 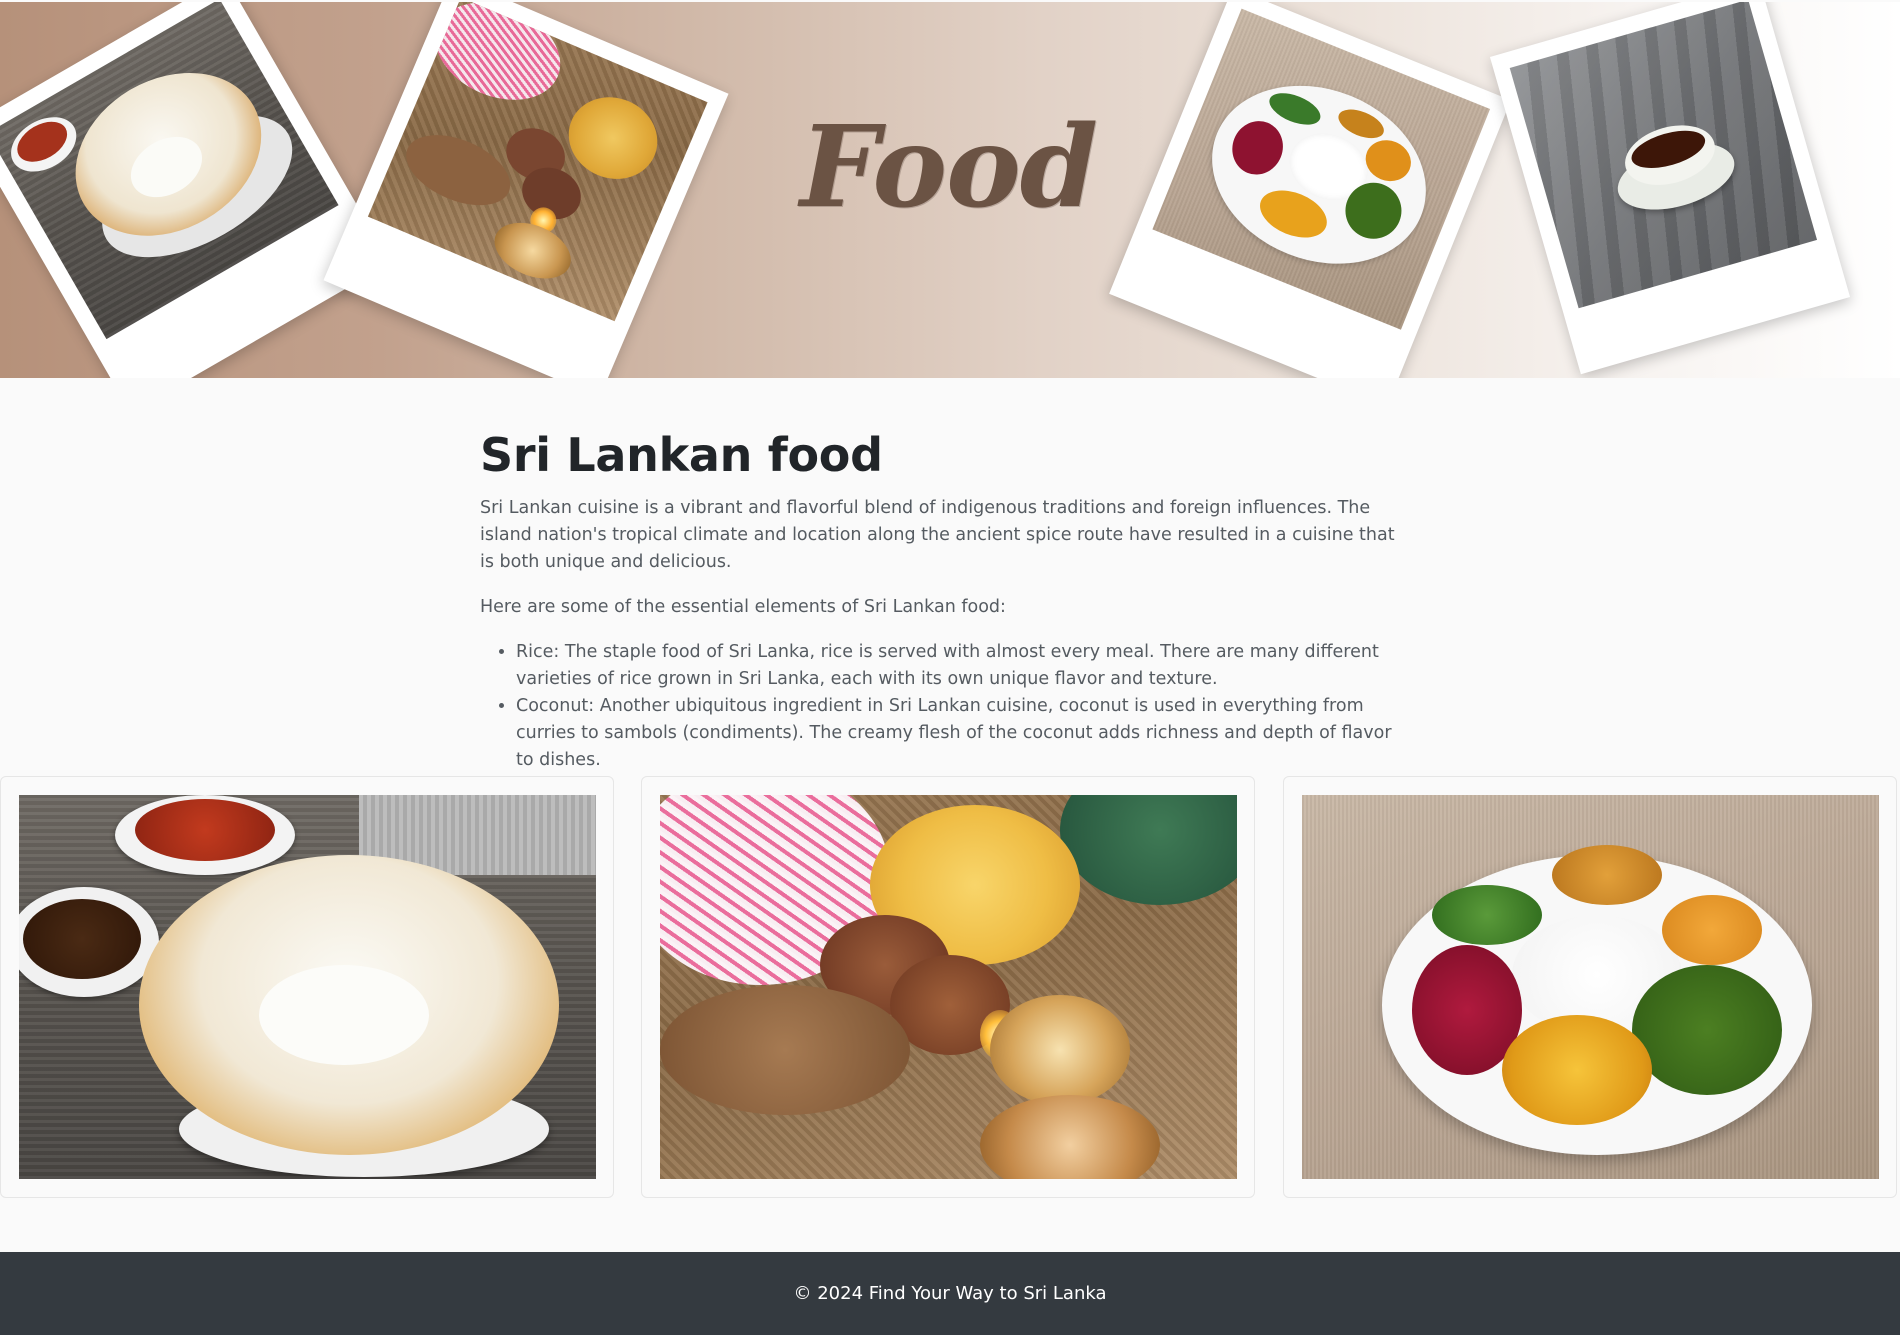 I want to click on hero-polaroid-rice-curry, so click(x=1310, y=190).